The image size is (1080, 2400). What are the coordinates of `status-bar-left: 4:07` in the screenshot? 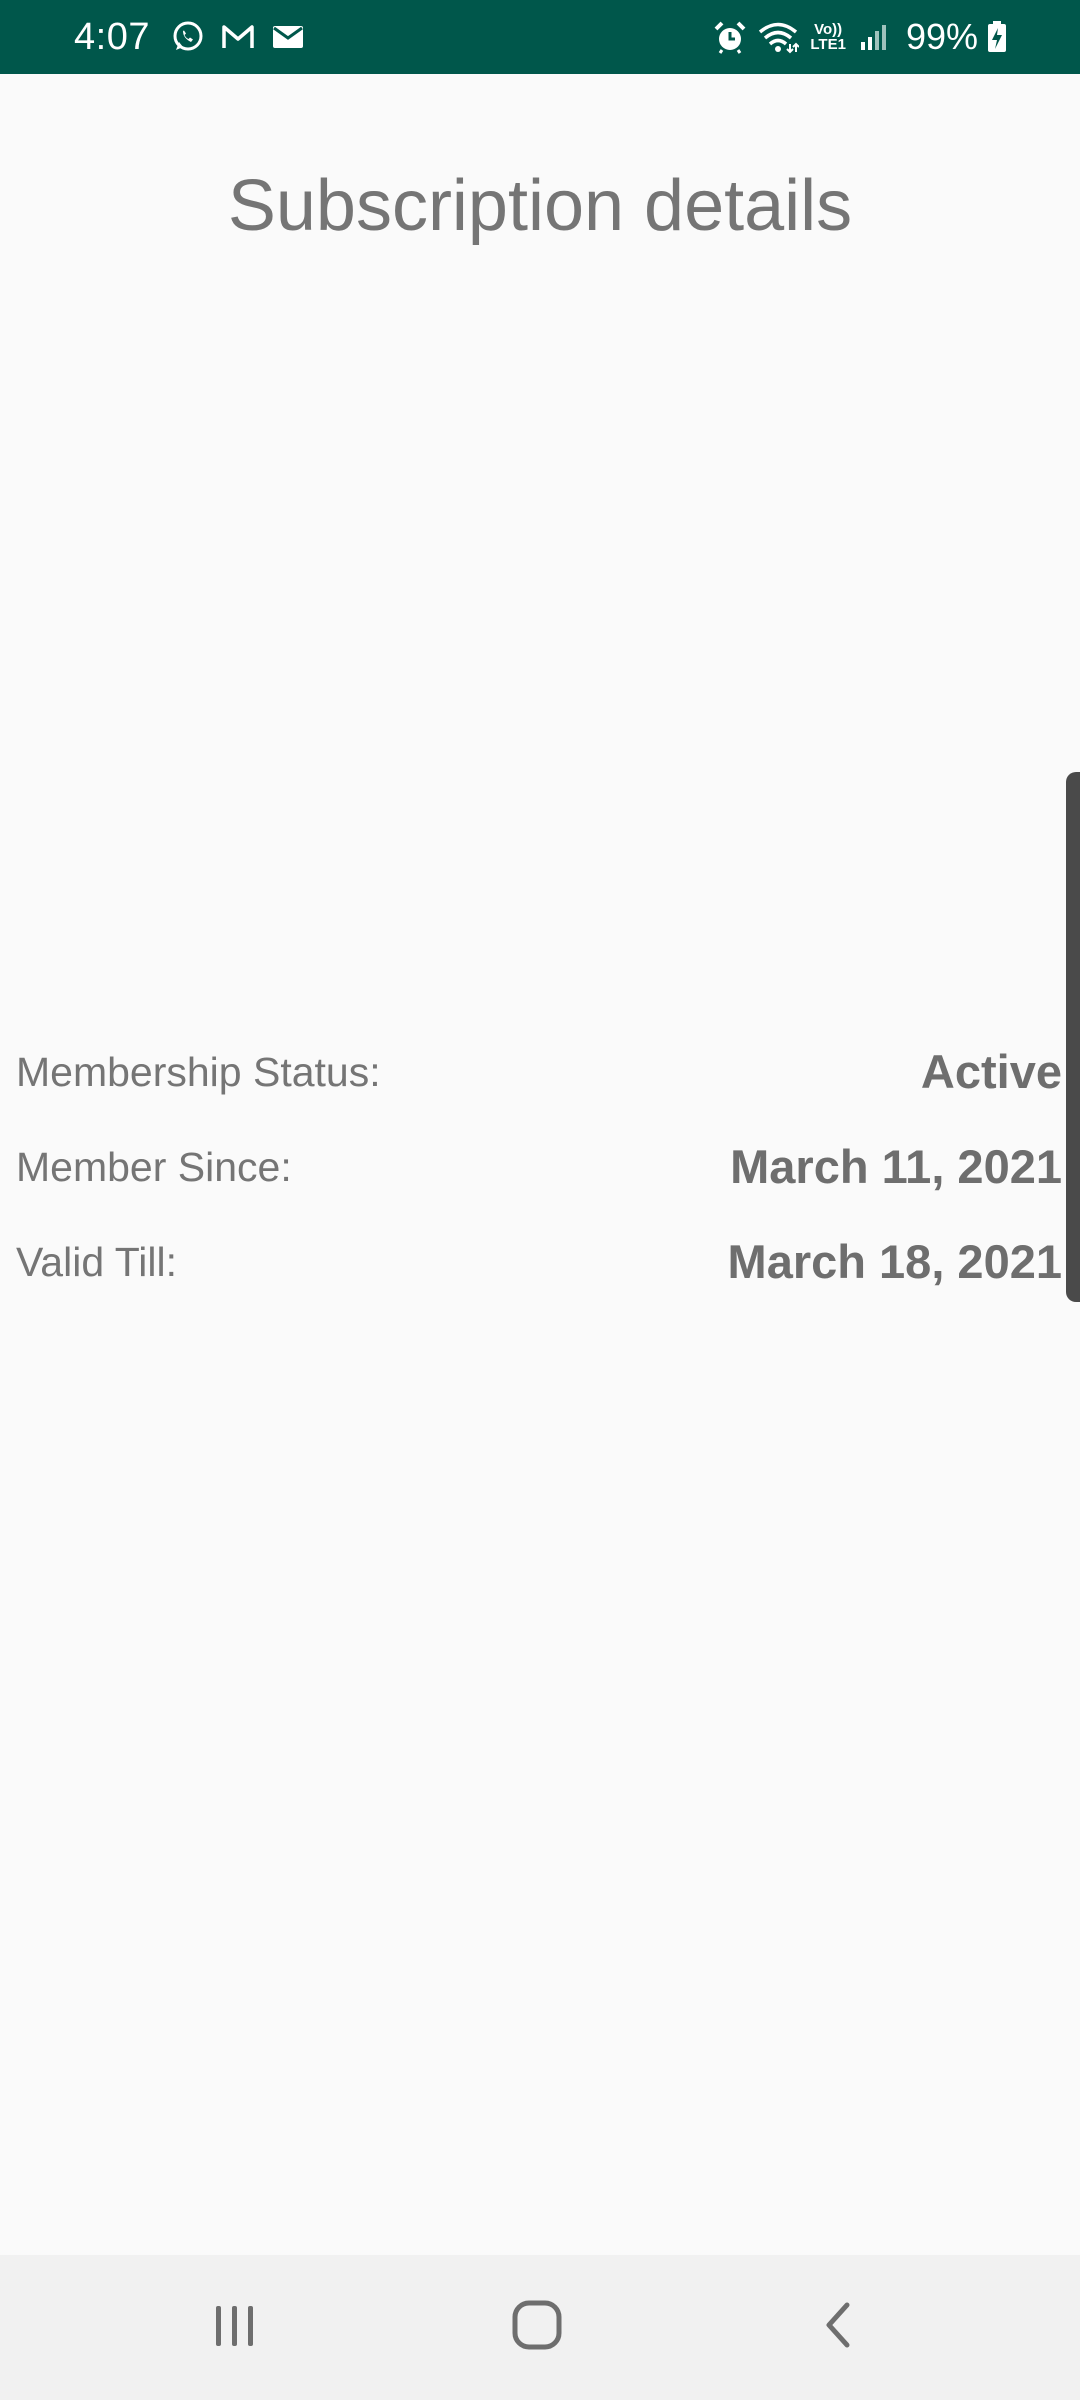 It's located at (190, 37).